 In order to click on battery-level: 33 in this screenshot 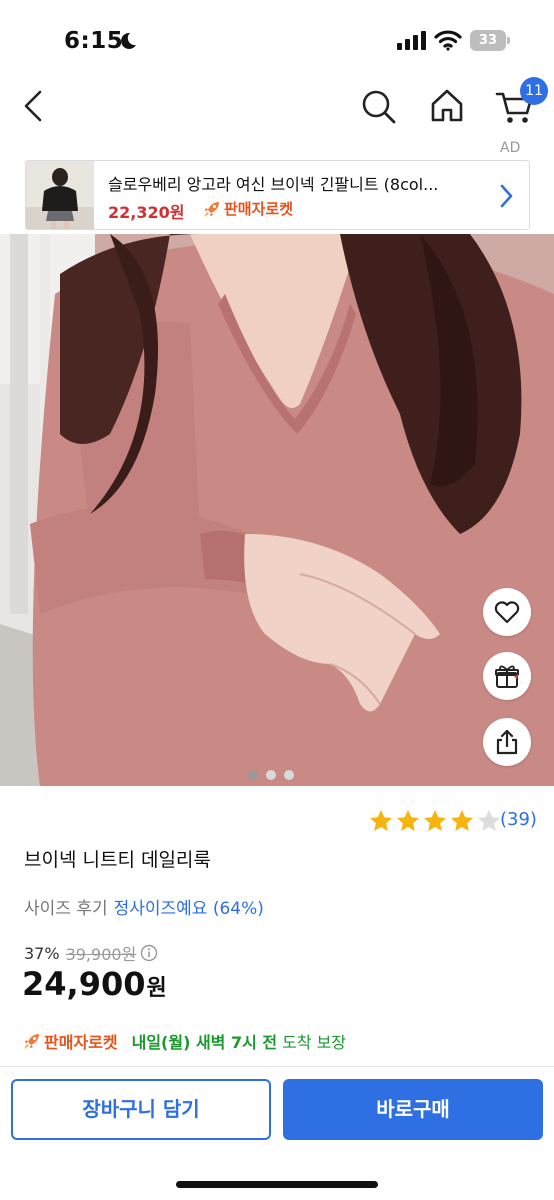, I will do `click(488, 40)`.